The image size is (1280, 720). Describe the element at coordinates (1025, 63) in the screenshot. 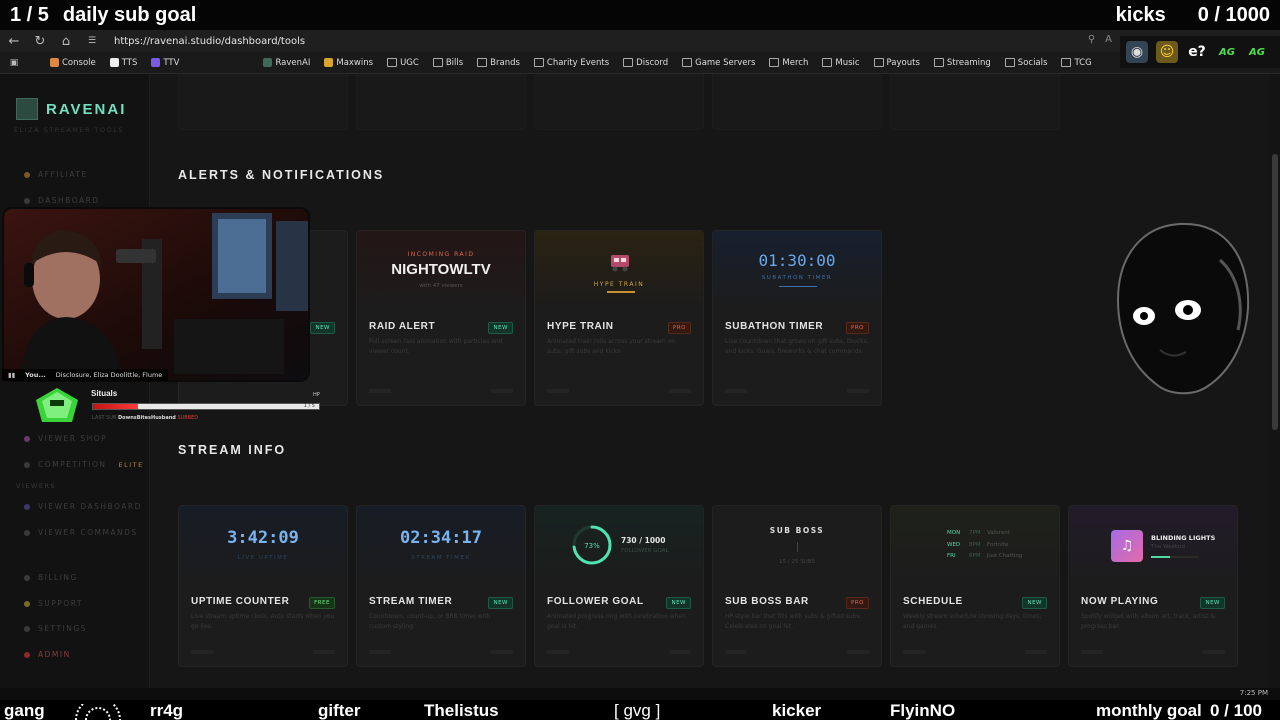

I see `bookmark-folder-socials: Socials` at that location.